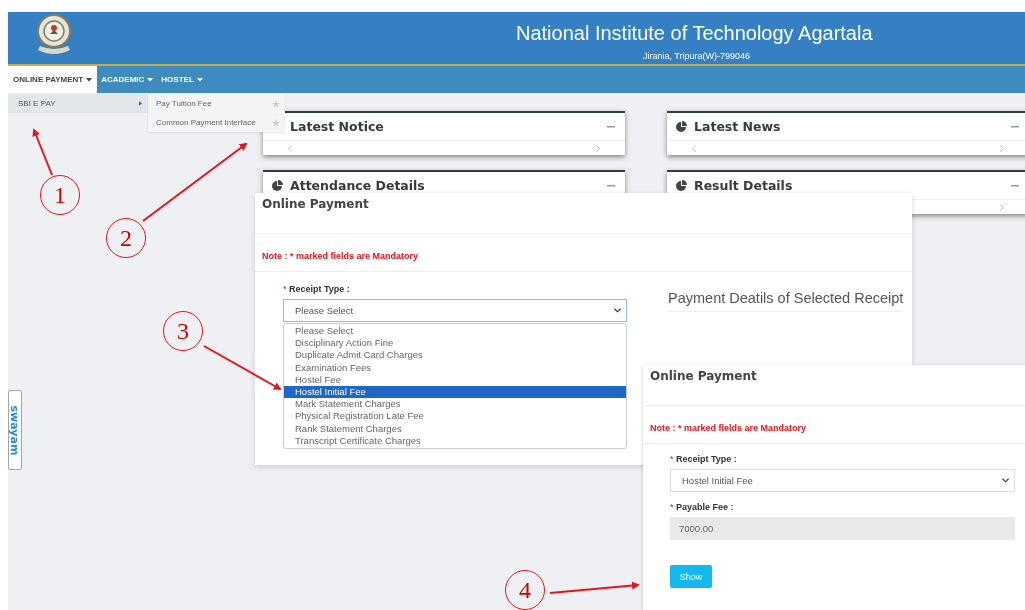 The image size is (1025, 610). Describe the element at coordinates (182, 79) in the screenshot. I see `nav-menu-item: HOSTEL` at that location.